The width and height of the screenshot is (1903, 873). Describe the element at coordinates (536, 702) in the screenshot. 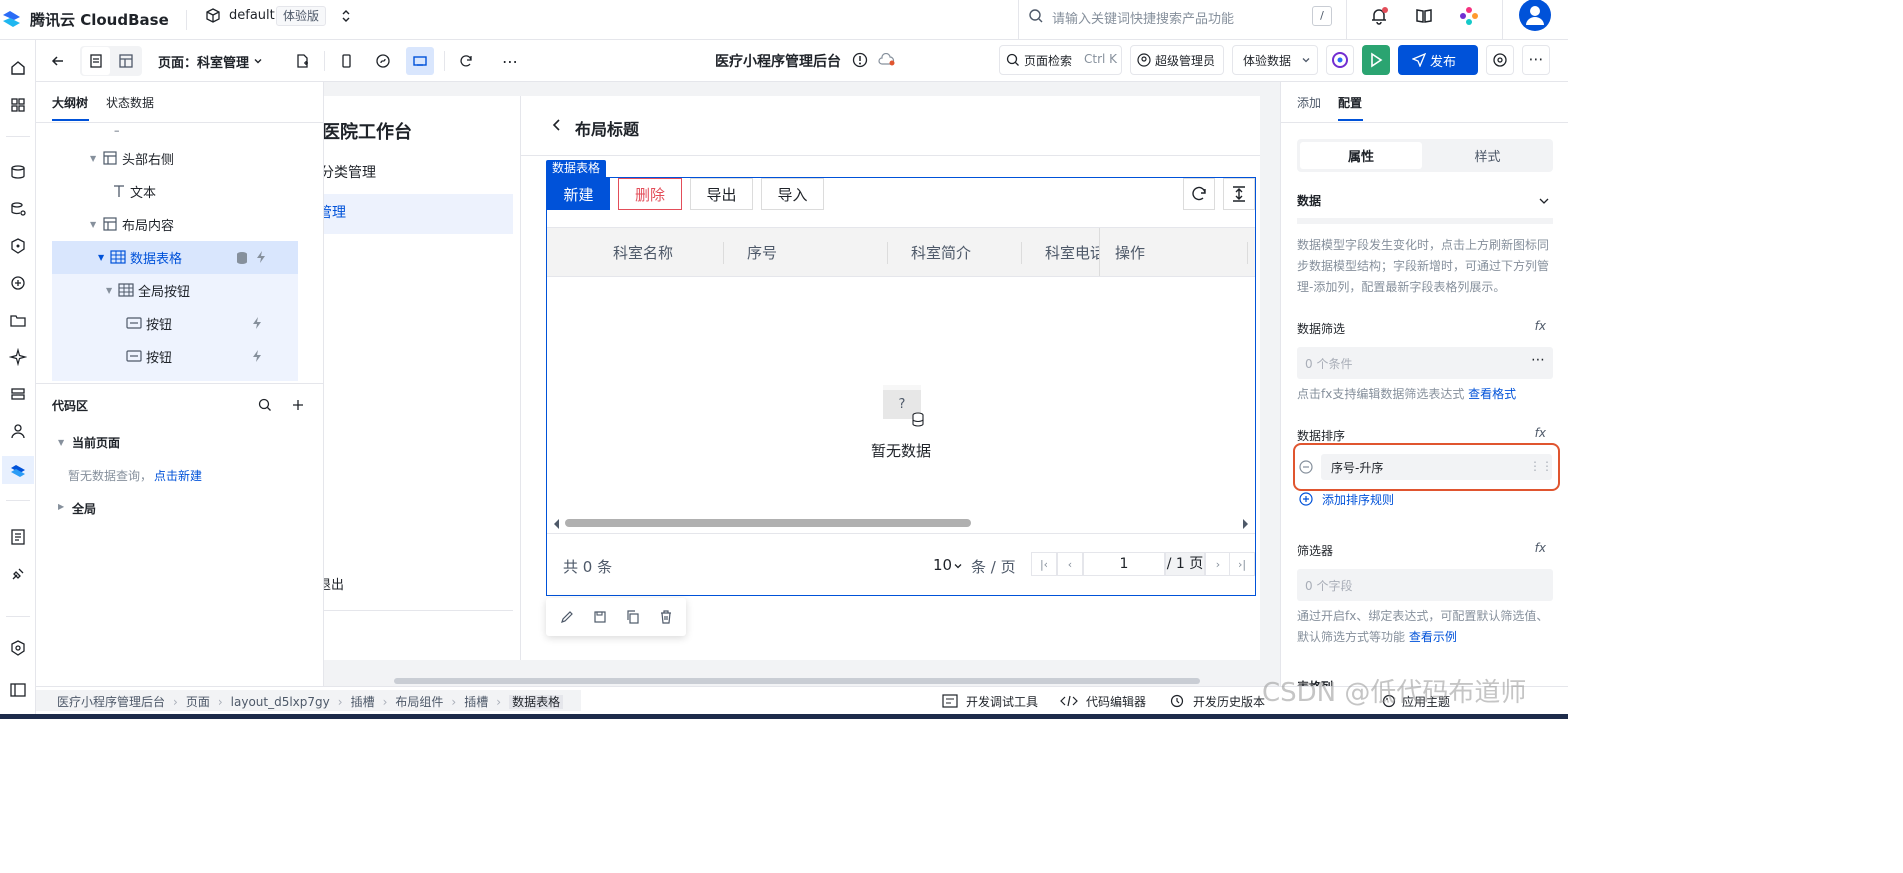

I see `breadcrumb-item-current: 数据表格` at that location.